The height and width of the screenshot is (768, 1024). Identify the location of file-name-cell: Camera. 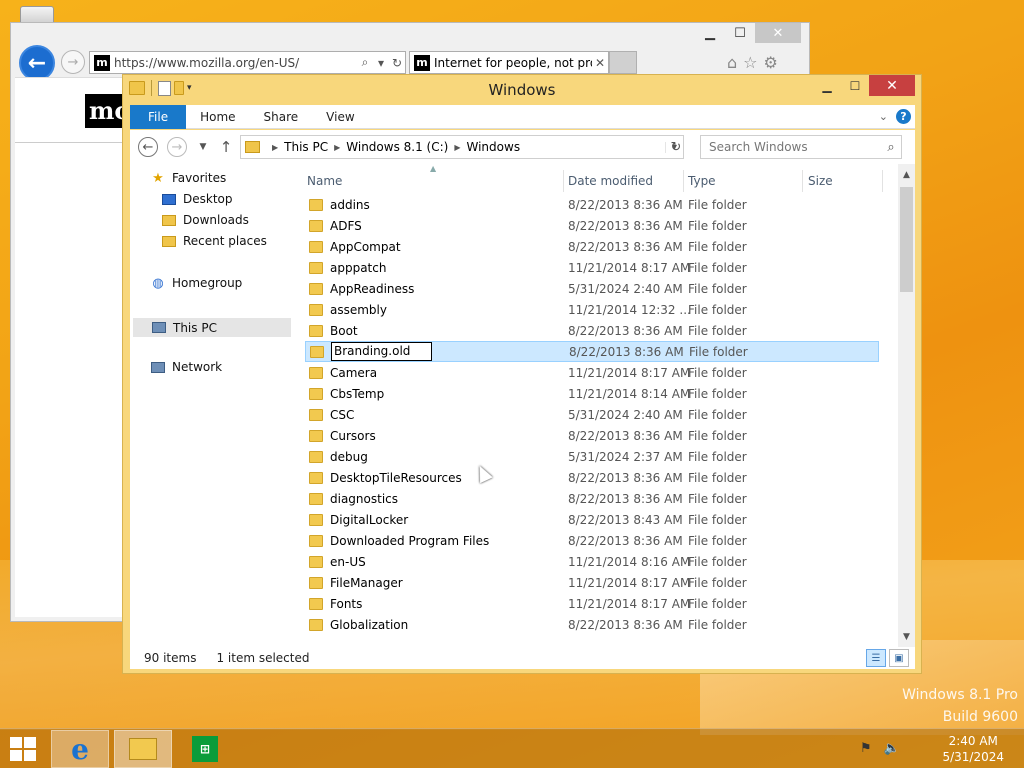
(343, 373).